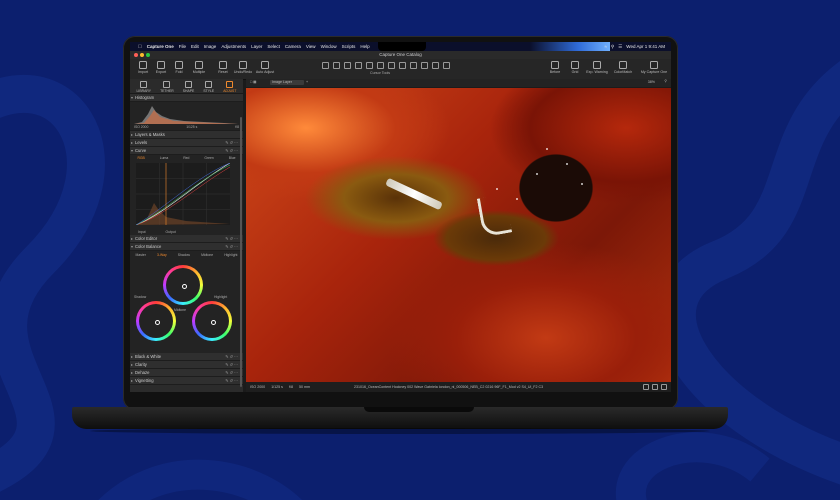 The image size is (840, 500). I want to click on midtone-wheel, so click(183, 285).